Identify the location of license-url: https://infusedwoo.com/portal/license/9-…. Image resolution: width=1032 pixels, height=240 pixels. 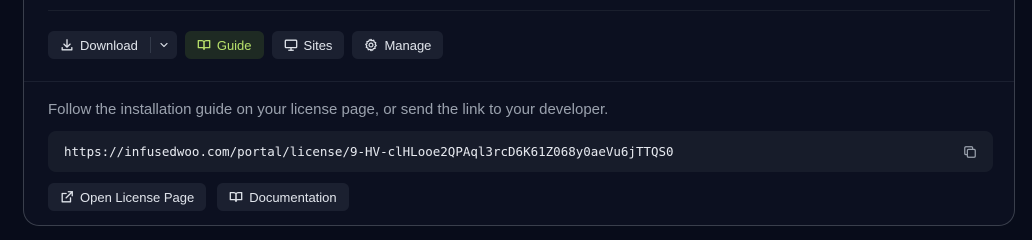
(369, 151).